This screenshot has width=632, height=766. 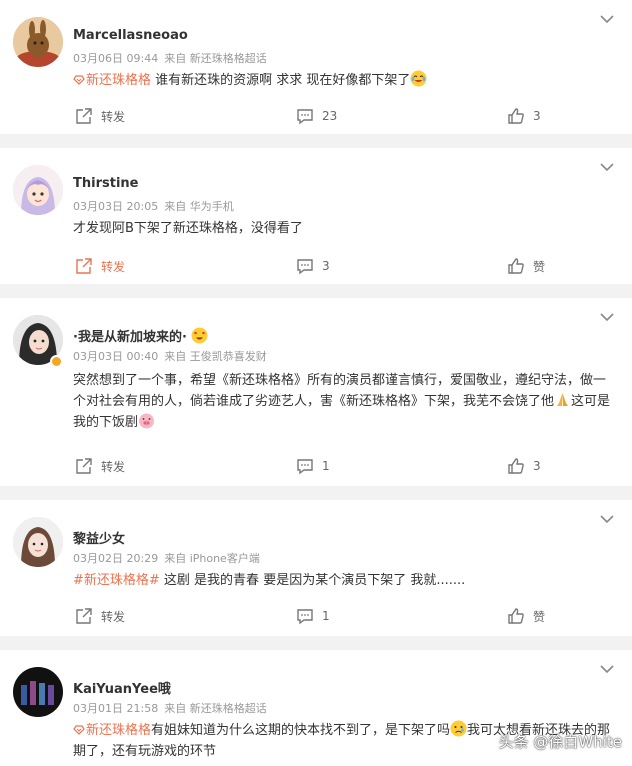 I want to click on post-date: 03月01日 21:58, so click(x=116, y=708).